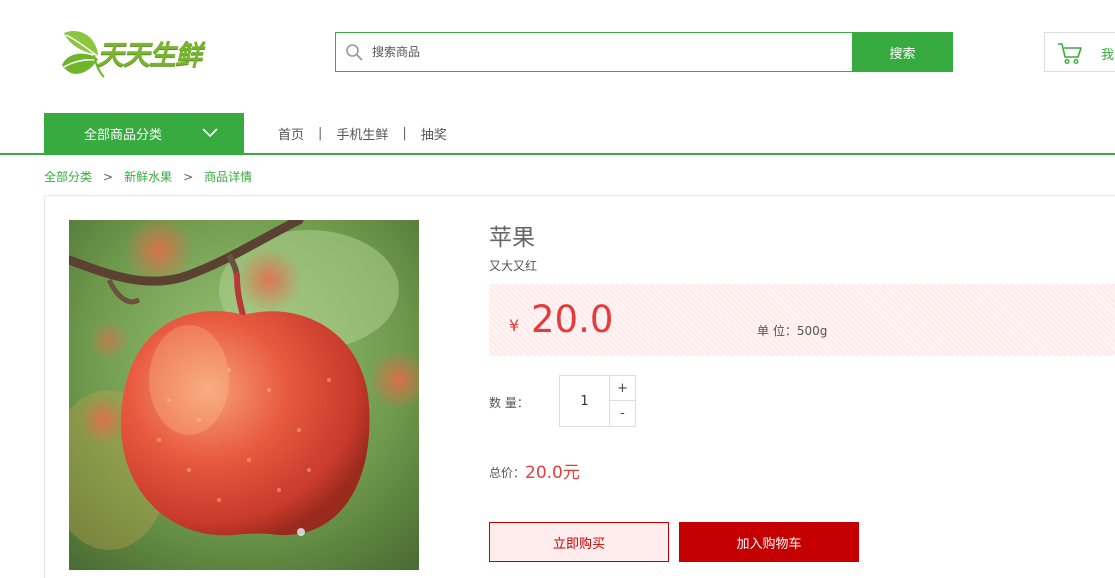 This screenshot has width=1115, height=578. Describe the element at coordinates (291, 133) in the screenshot. I see `nav-link-home: 首页` at that location.